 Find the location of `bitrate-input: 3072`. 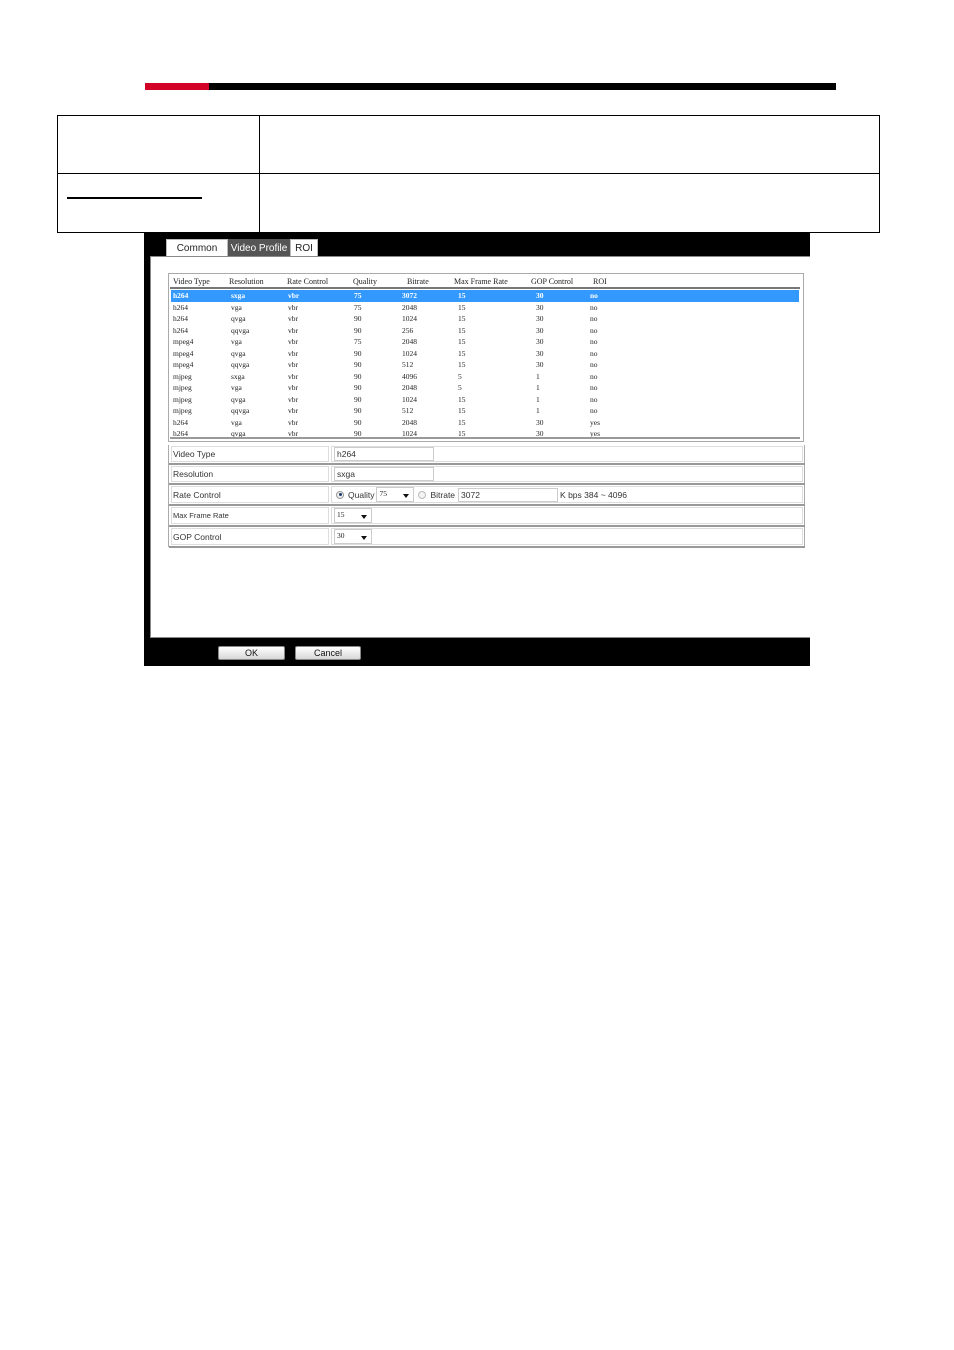

bitrate-input: 3072 is located at coordinates (508, 494).